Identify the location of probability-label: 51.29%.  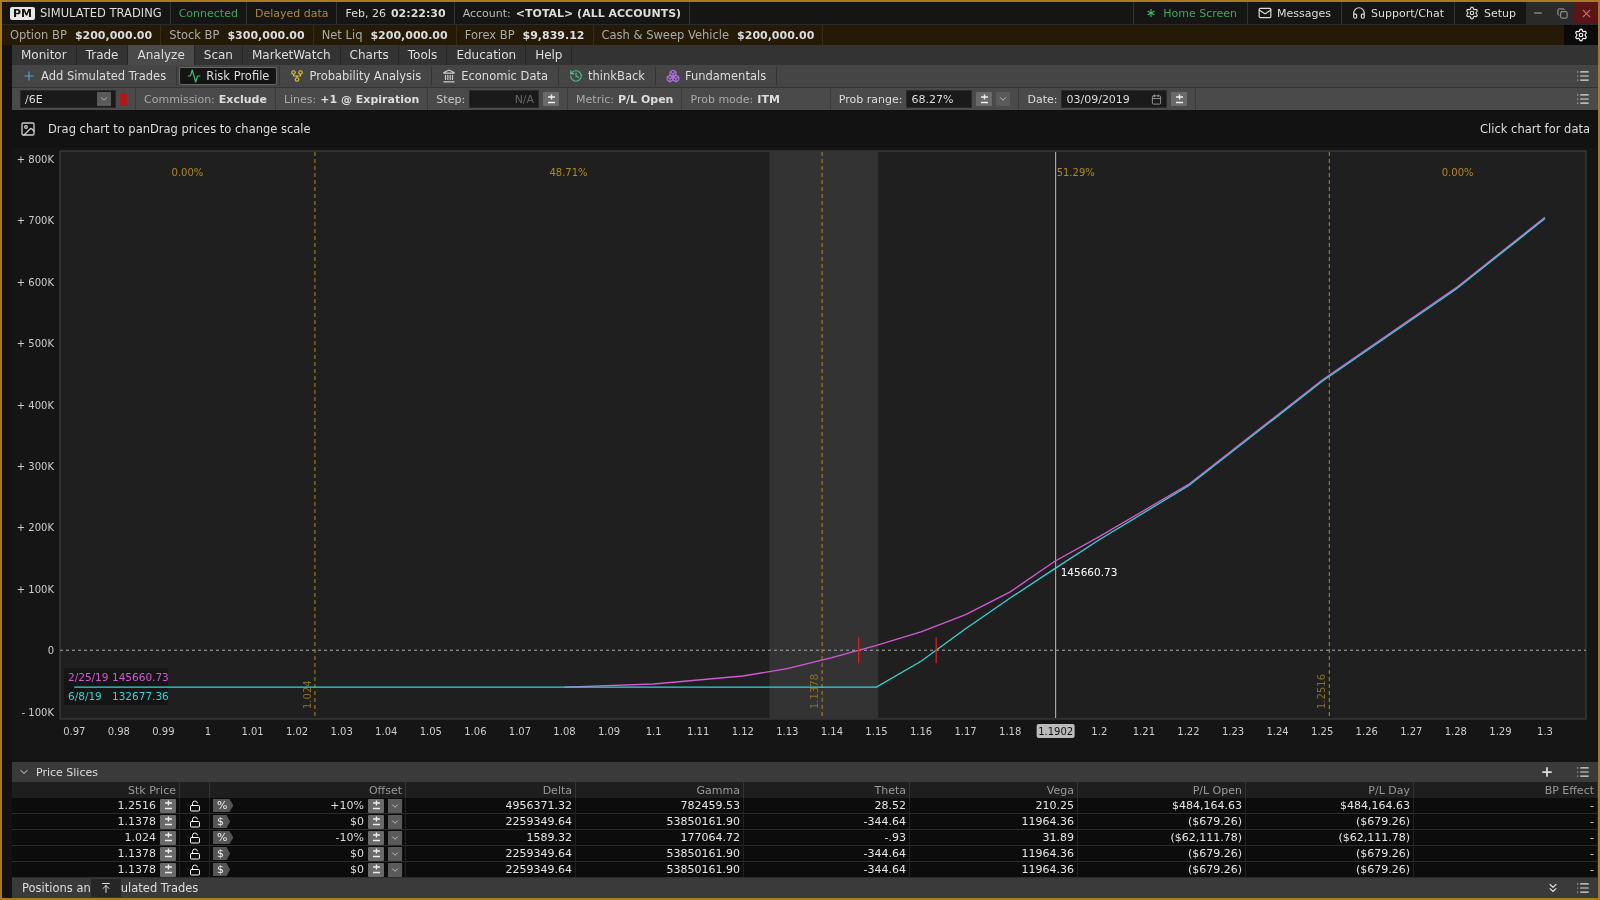
(1075, 172).